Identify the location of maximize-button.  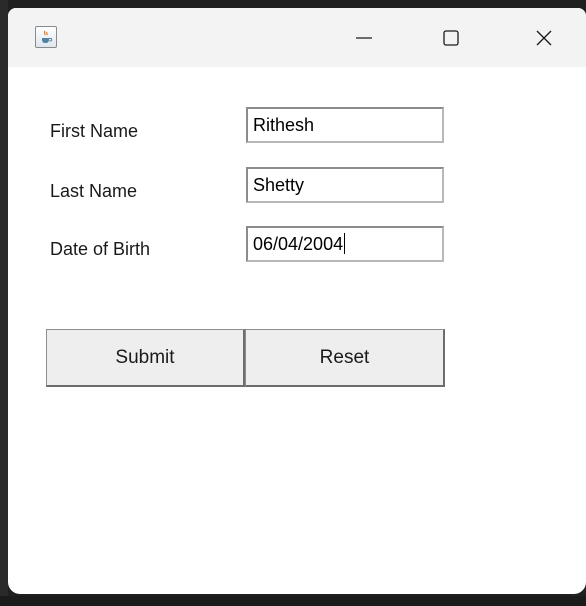
(451, 37).